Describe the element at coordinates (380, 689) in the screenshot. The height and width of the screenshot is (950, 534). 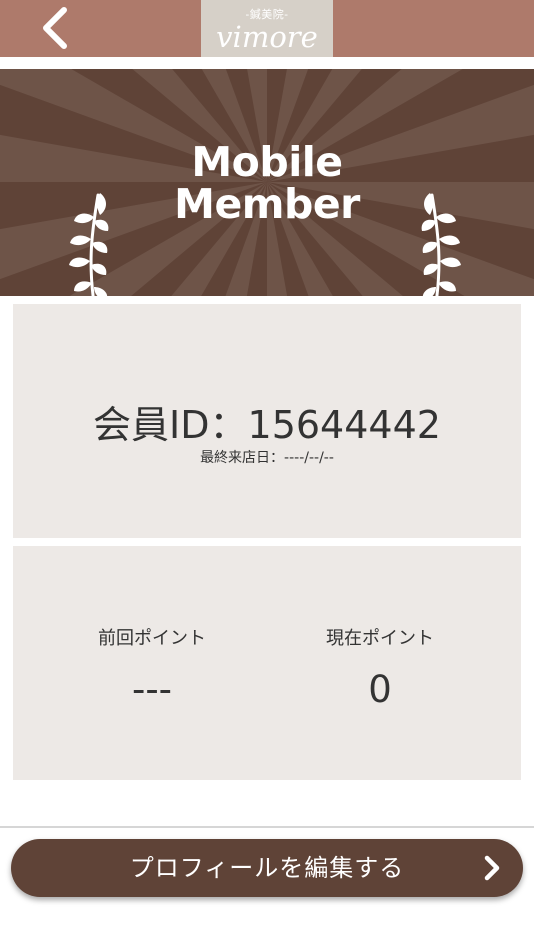
I see `current-points-value: 0` at that location.